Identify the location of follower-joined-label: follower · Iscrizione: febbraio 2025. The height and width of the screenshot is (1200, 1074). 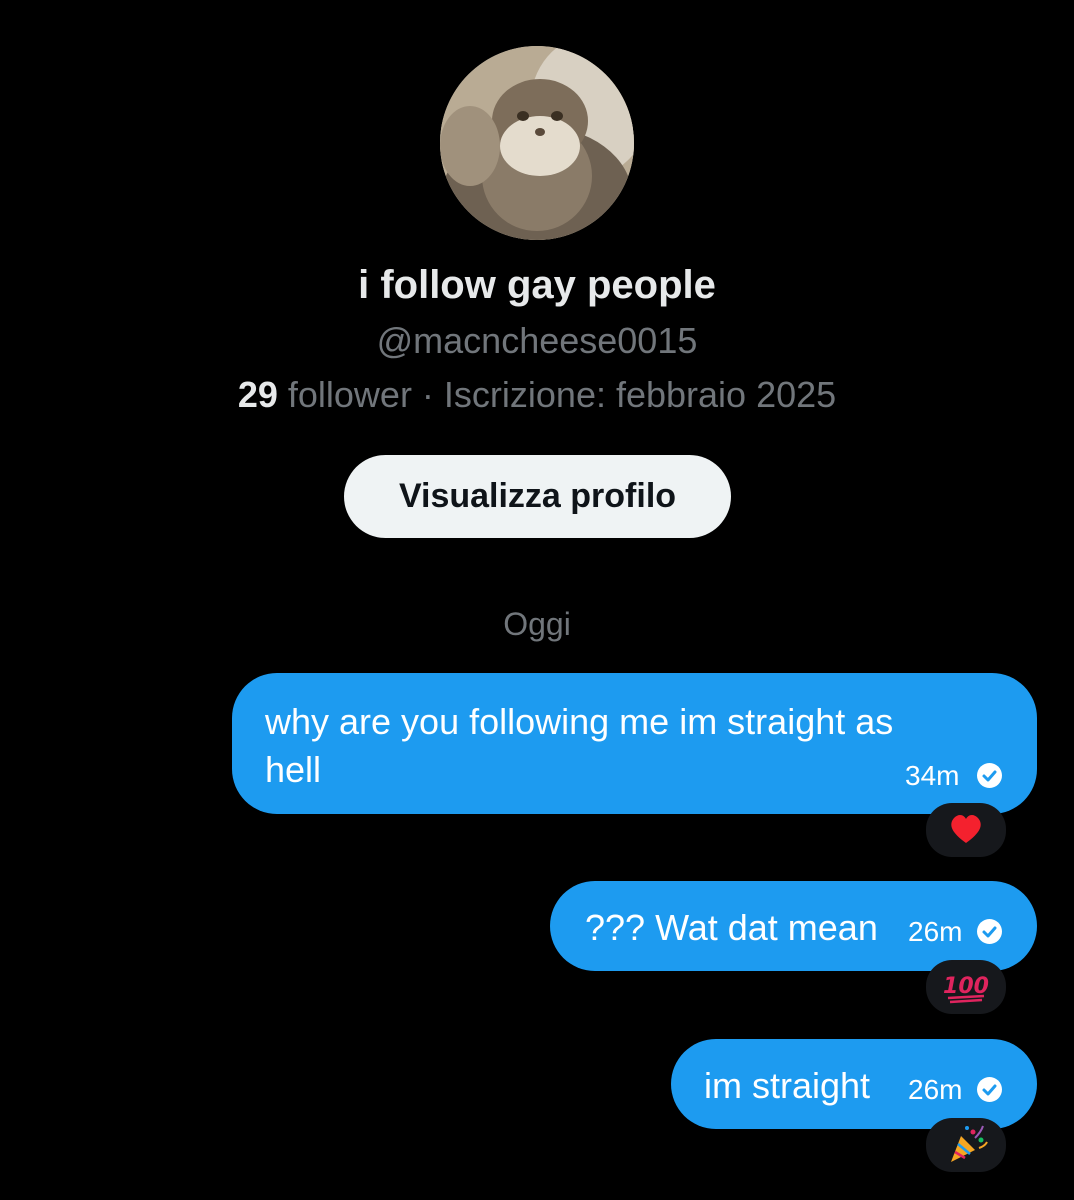
(557, 394).